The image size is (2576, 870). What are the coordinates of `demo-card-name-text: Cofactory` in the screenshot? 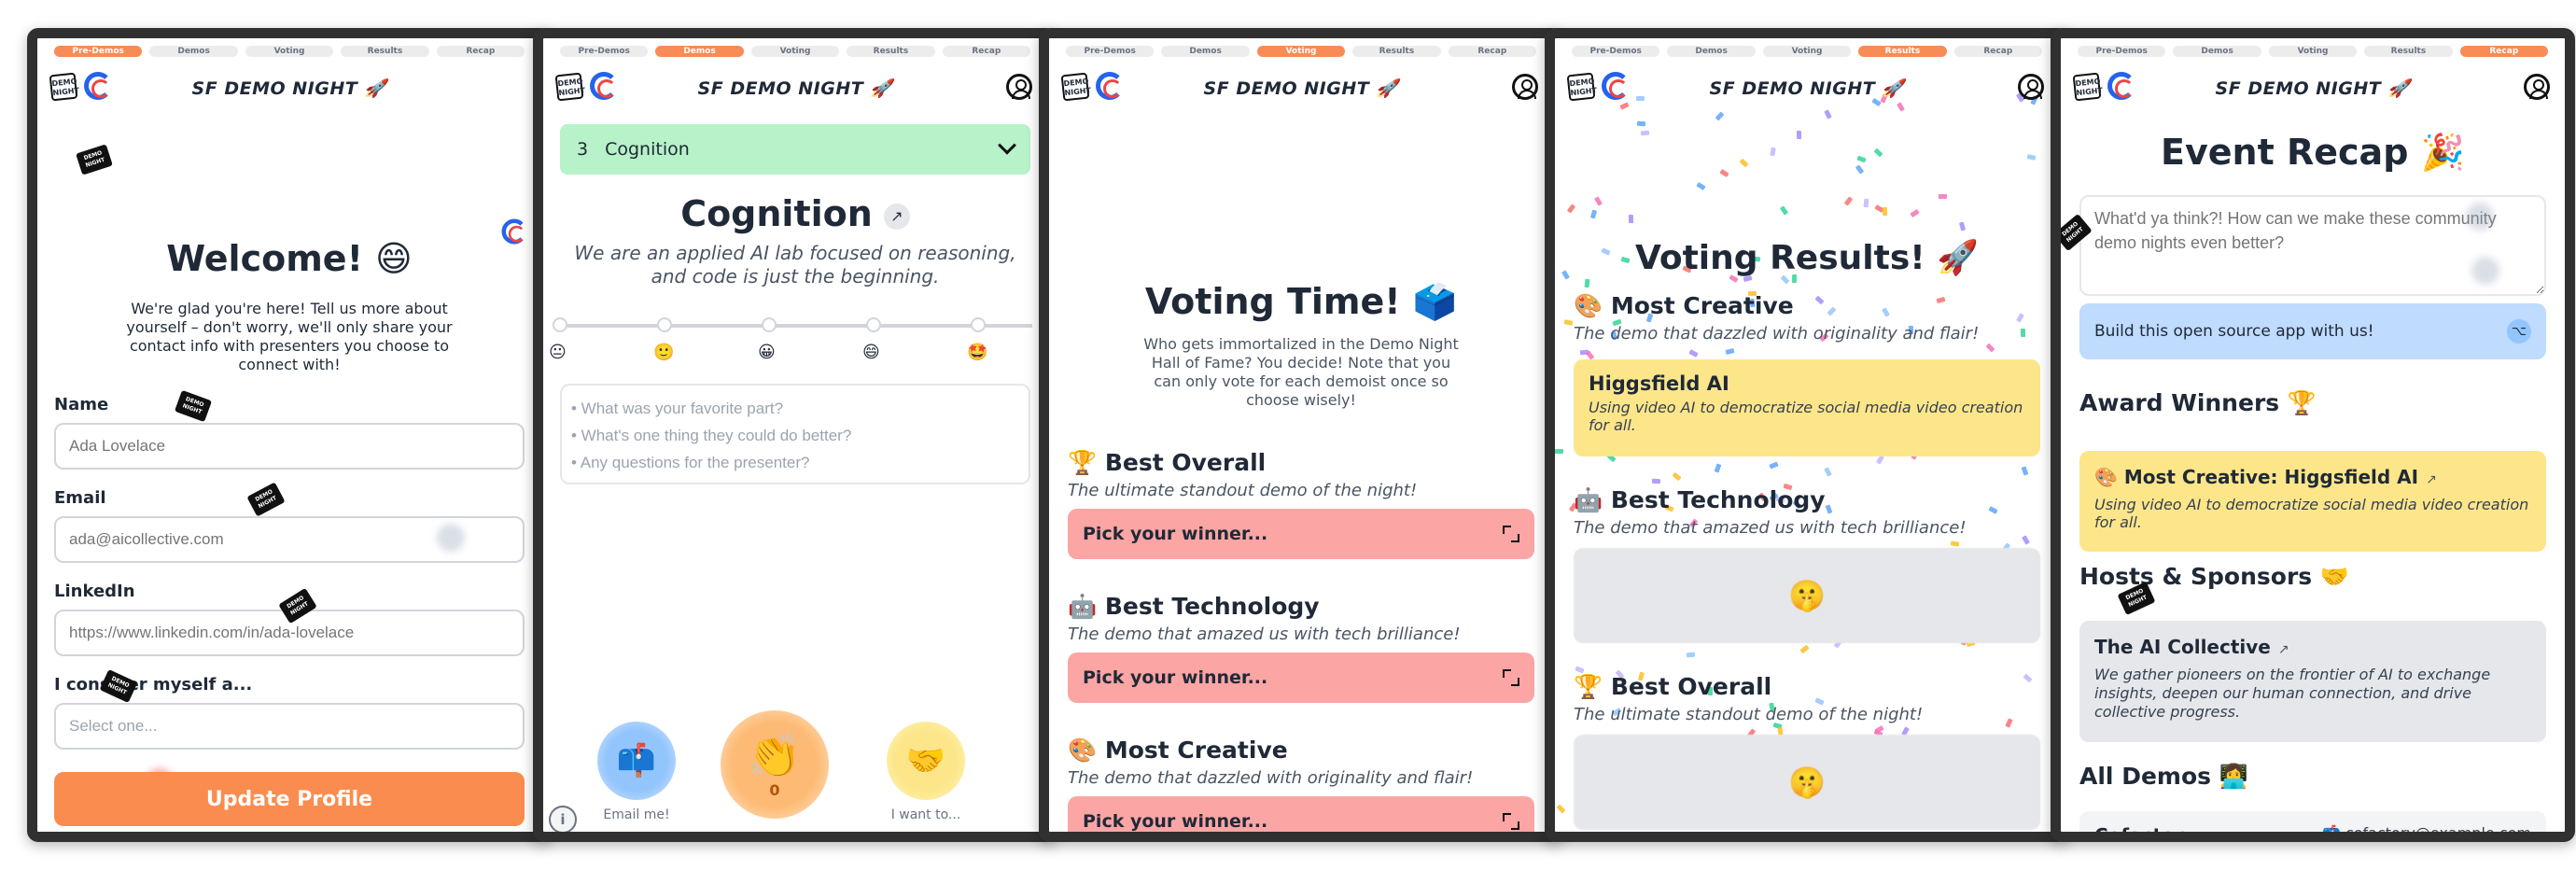 It's located at (2145, 828).